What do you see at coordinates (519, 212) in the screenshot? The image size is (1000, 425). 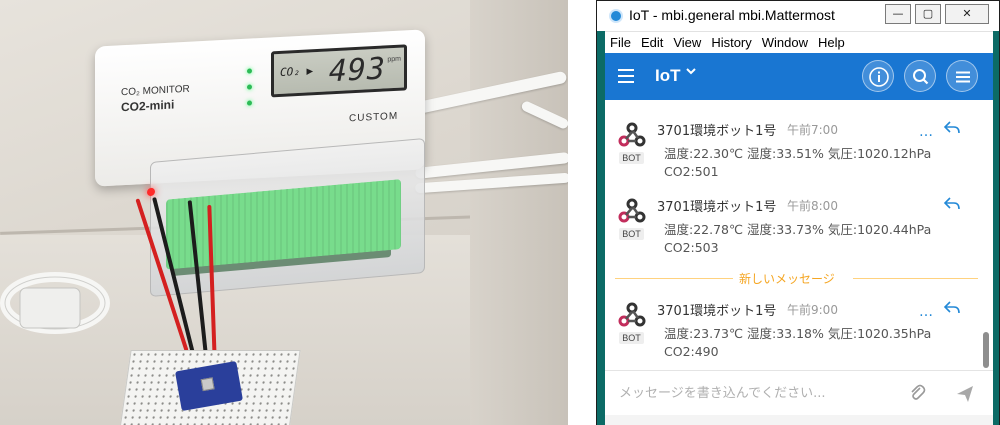 I see `wall-edge` at bounding box center [519, 212].